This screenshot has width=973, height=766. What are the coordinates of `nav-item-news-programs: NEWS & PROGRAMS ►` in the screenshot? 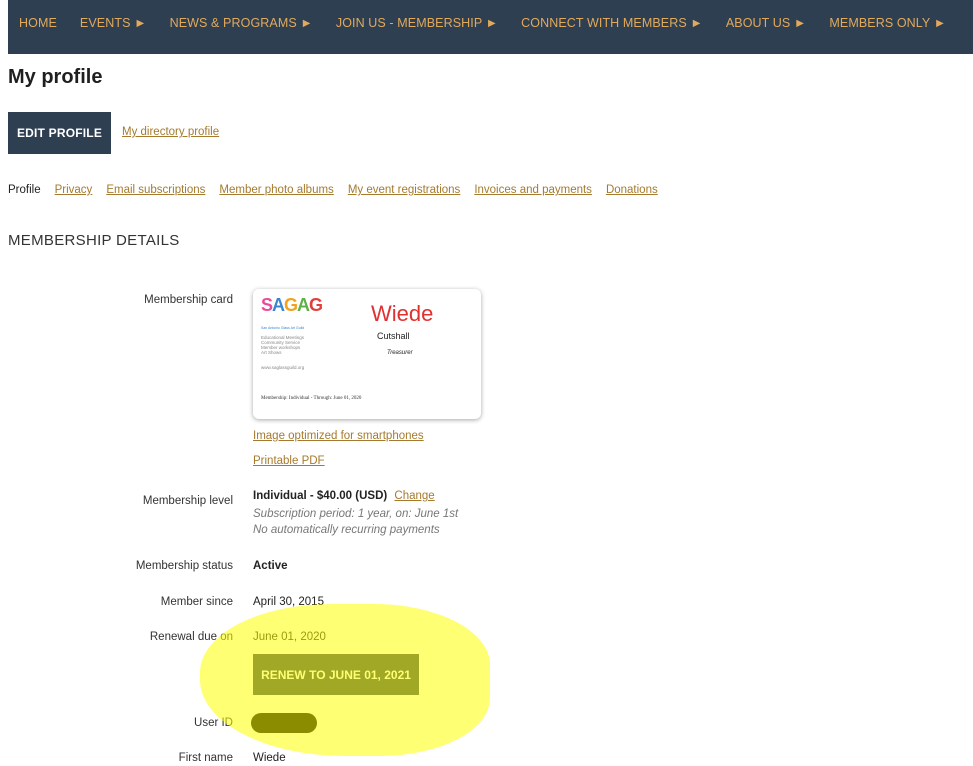 It's located at (241, 23).